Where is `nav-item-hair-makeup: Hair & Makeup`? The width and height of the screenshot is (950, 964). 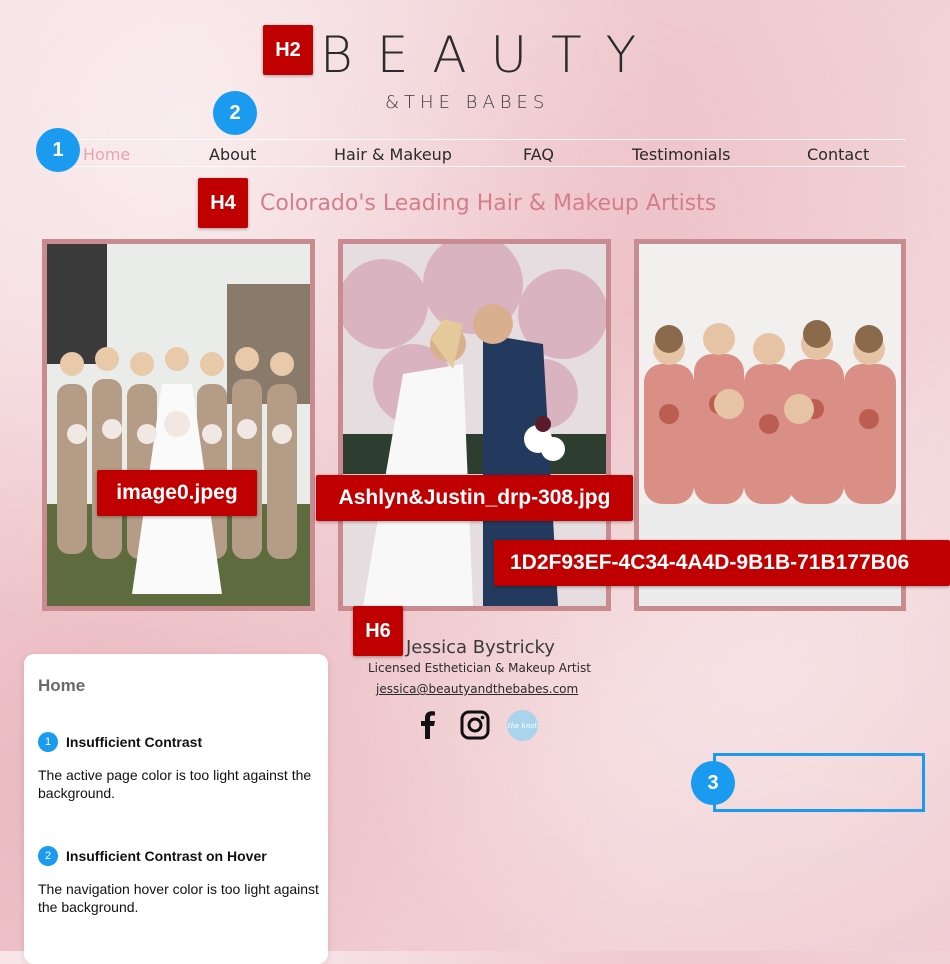 nav-item-hair-makeup: Hair & Makeup is located at coordinates (393, 154).